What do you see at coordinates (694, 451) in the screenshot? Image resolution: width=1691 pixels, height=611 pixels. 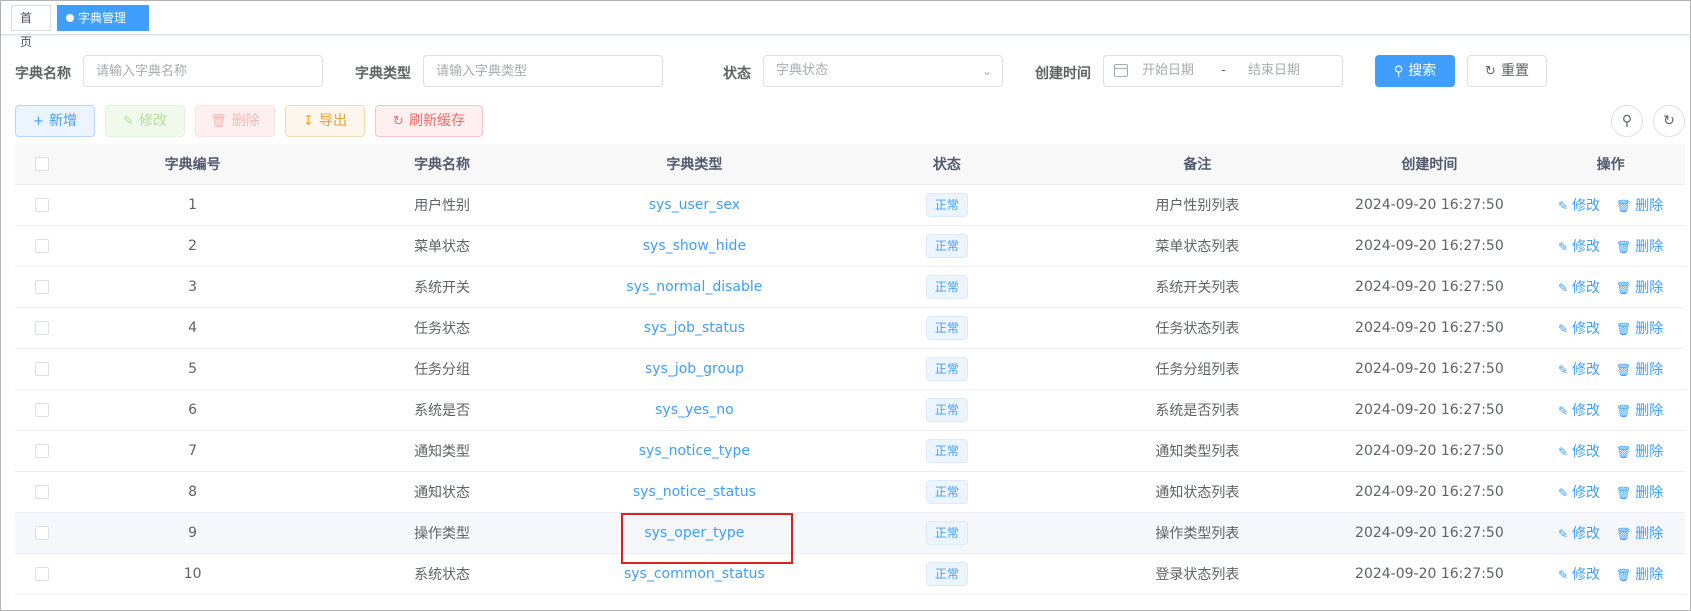 I see `dict-type-link: sys_notice_type` at bounding box center [694, 451].